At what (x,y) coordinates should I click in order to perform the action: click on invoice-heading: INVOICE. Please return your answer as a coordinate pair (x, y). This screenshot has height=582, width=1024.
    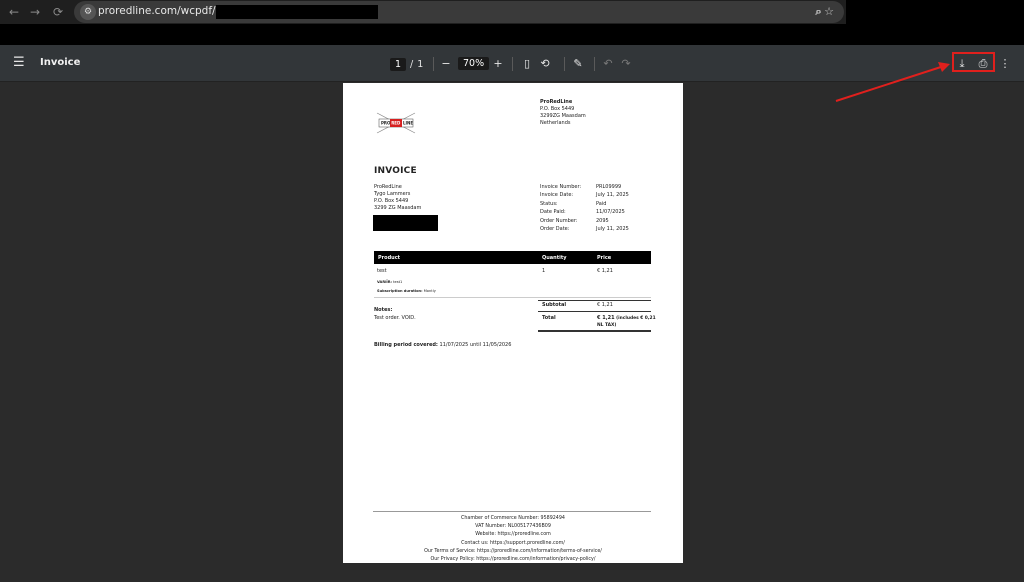
    Looking at the image, I should click on (395, 171).